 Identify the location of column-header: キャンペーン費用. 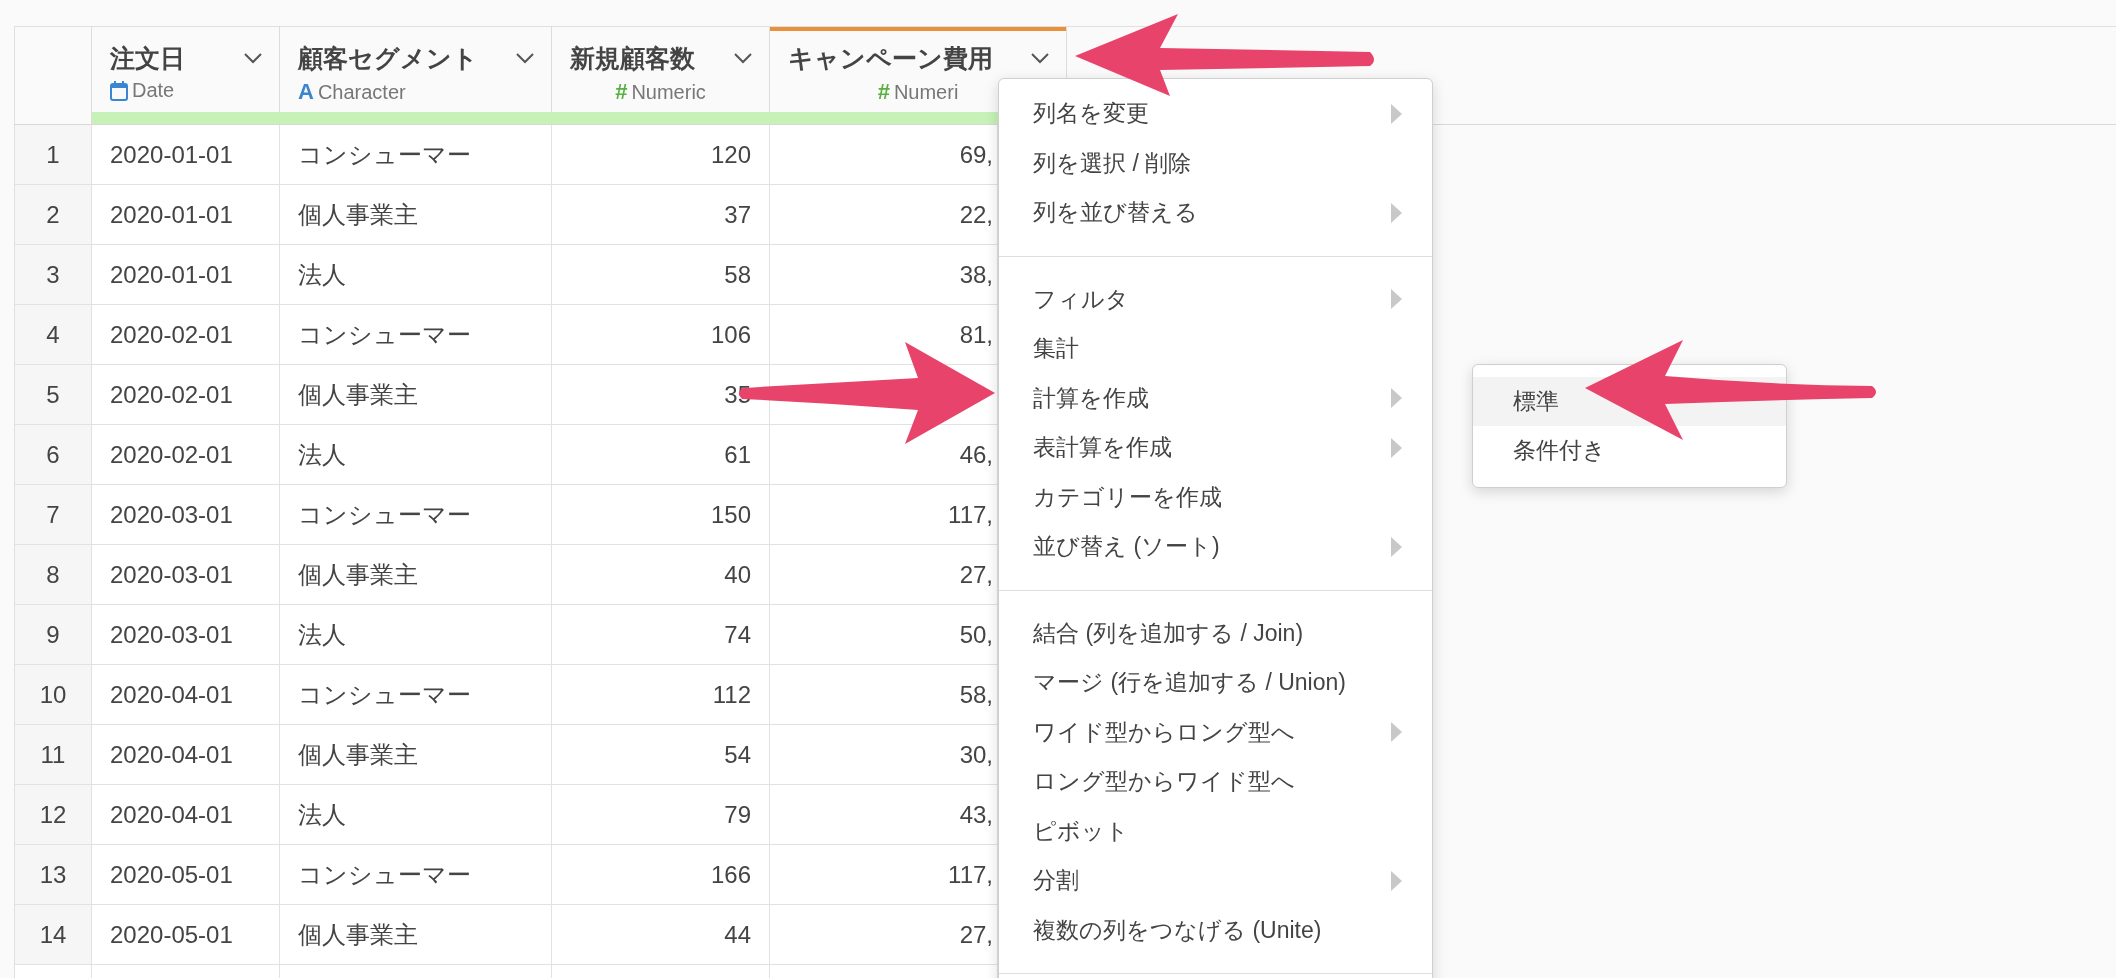
(918, 51).